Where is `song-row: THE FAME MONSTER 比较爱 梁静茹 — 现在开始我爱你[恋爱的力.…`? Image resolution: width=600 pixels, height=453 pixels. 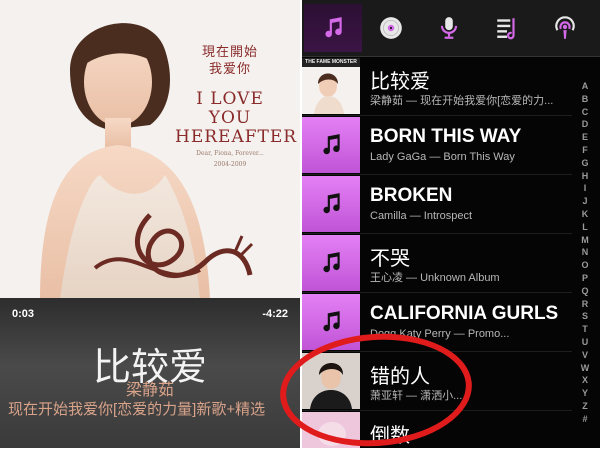
song-row: THE FAME MONSTER 比较爱 梁静茹 — 现在开始我爱你[恋爱的力.… is located at coordinates (437, 86).